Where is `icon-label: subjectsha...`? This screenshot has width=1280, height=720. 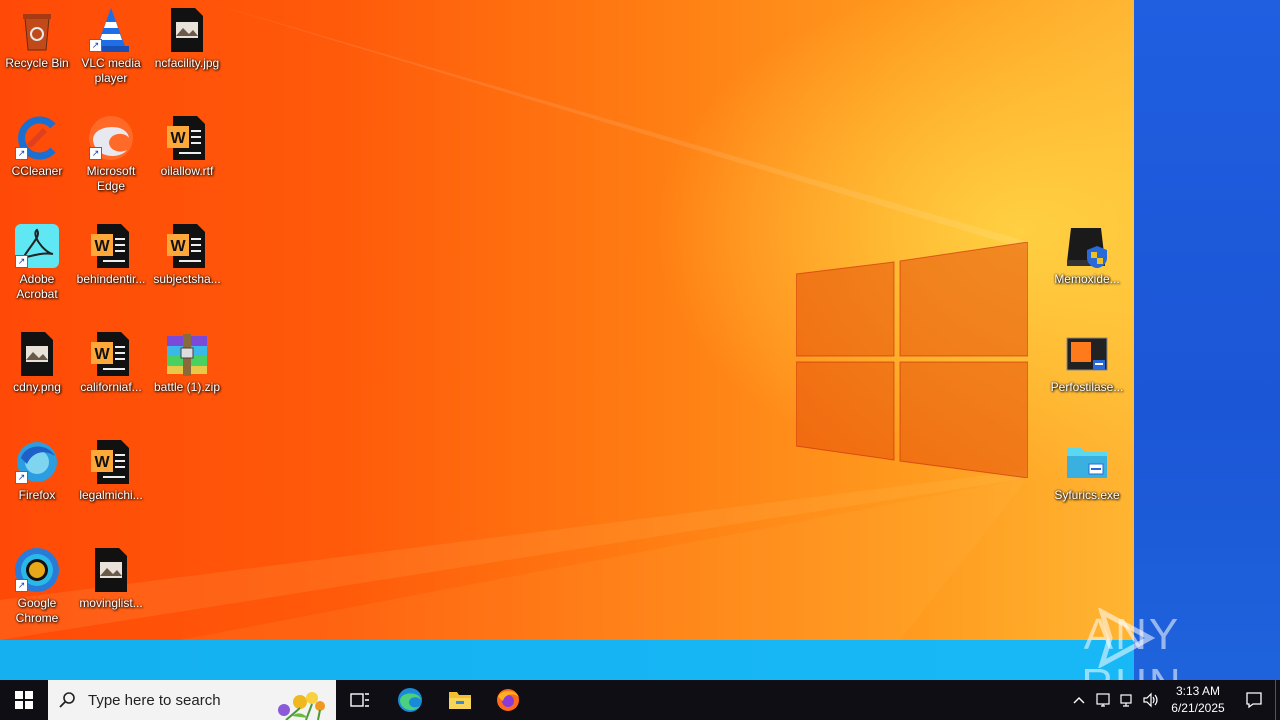 icon-label: subjectsha... is located at coordinates (187, 279).